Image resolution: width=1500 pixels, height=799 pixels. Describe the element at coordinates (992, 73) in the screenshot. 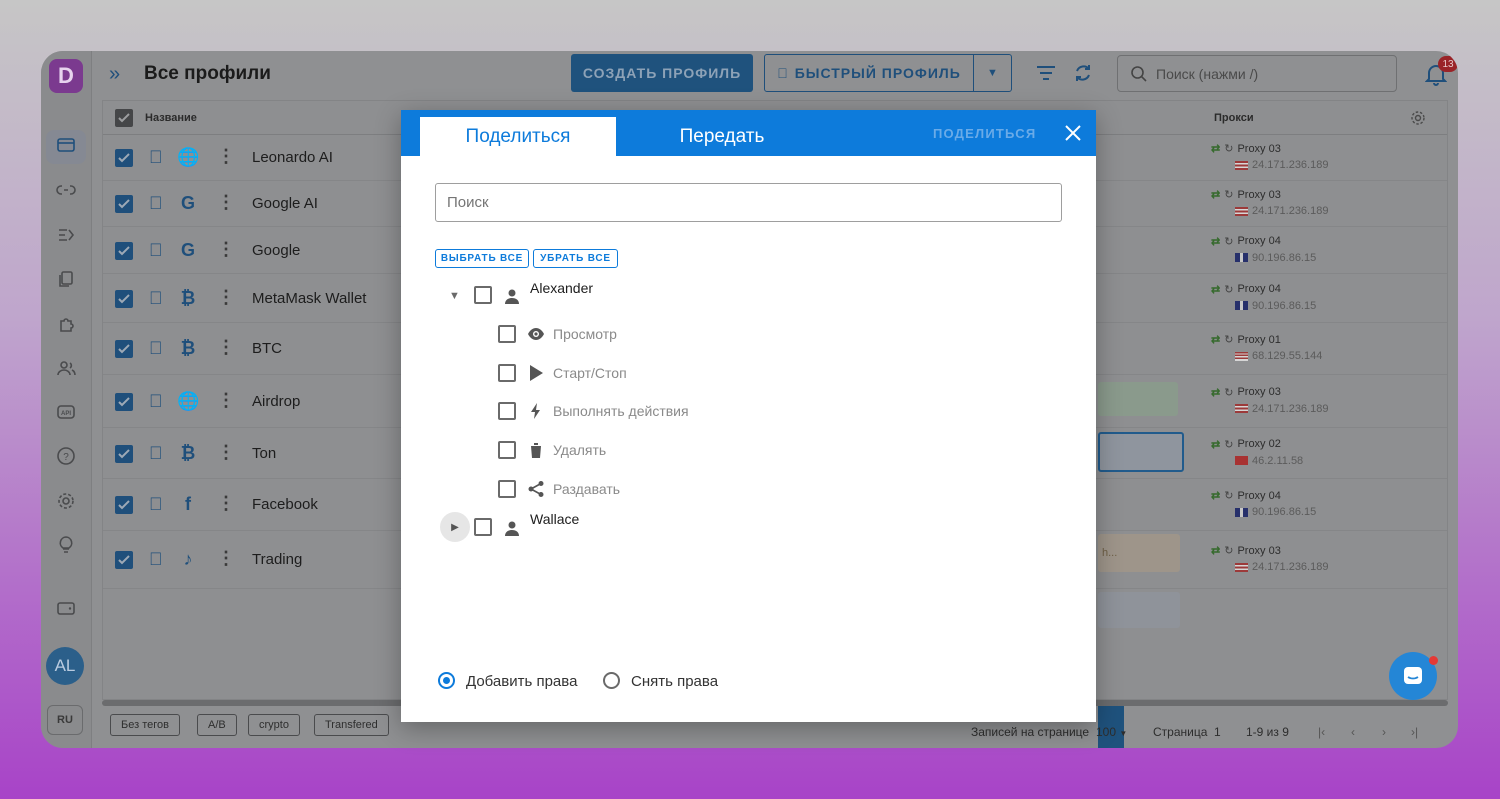

I see `quick-profile-dropdown: ▼` at that location.